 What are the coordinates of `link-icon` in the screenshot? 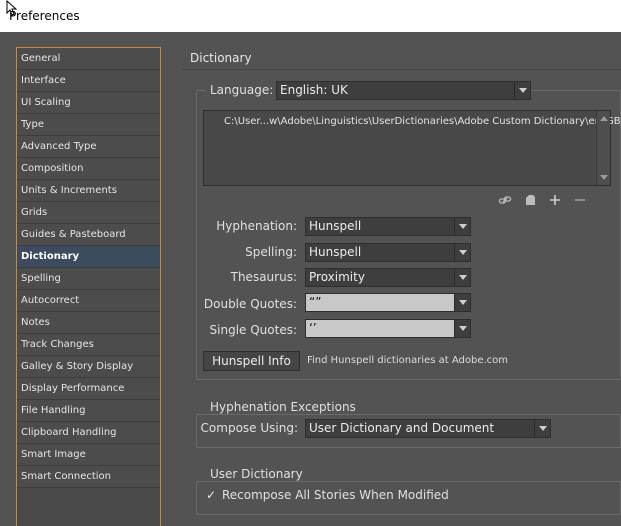 It's located at (505, 201).